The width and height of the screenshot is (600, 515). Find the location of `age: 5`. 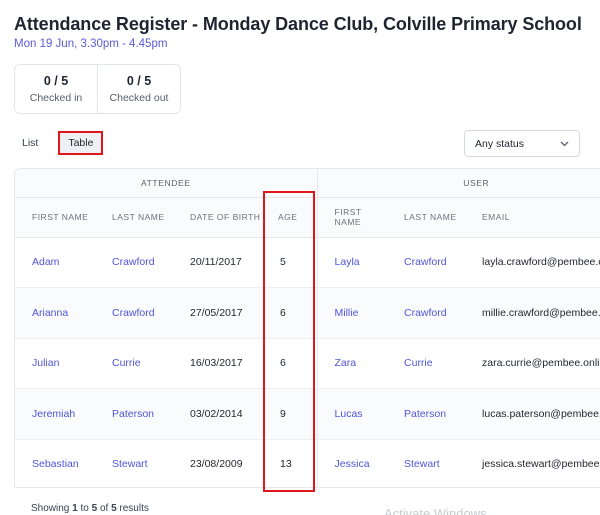

age: 5 is located at coordinates (290, 262).